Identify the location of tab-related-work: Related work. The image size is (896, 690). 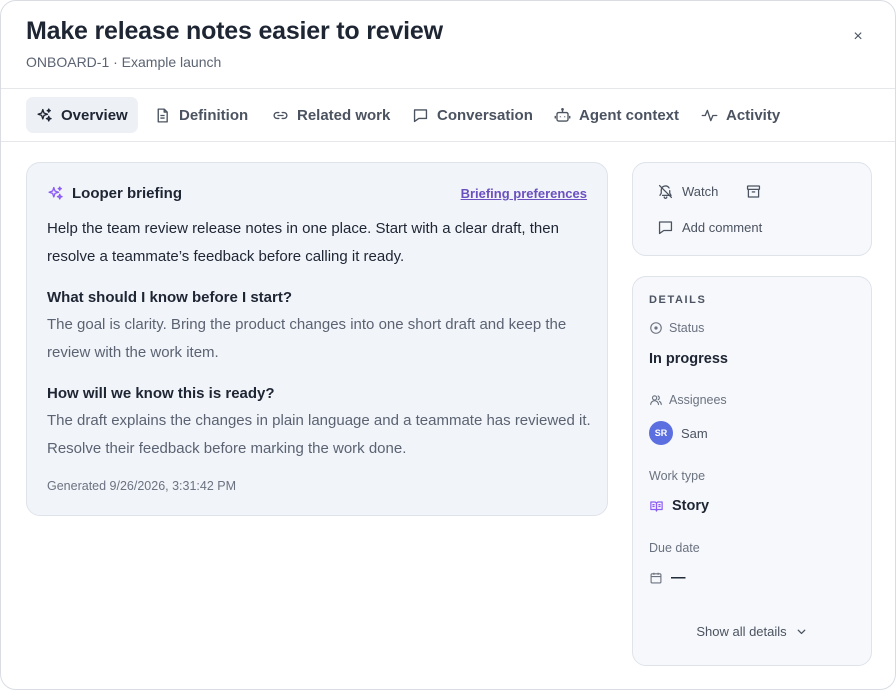
(331, 115).